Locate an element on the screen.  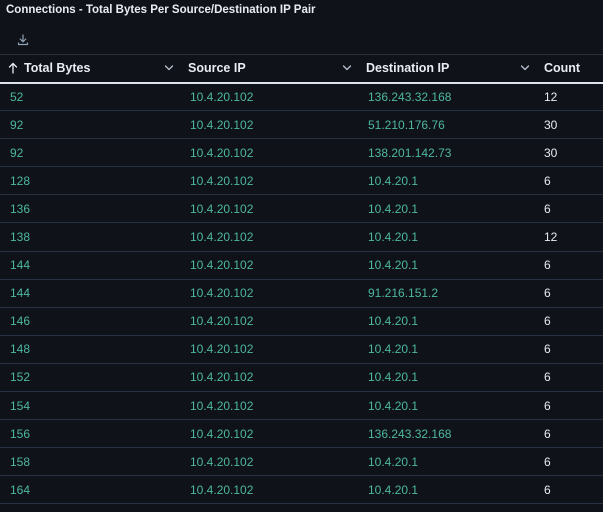
column-header-count: Count is located at coordinates (569, 69).